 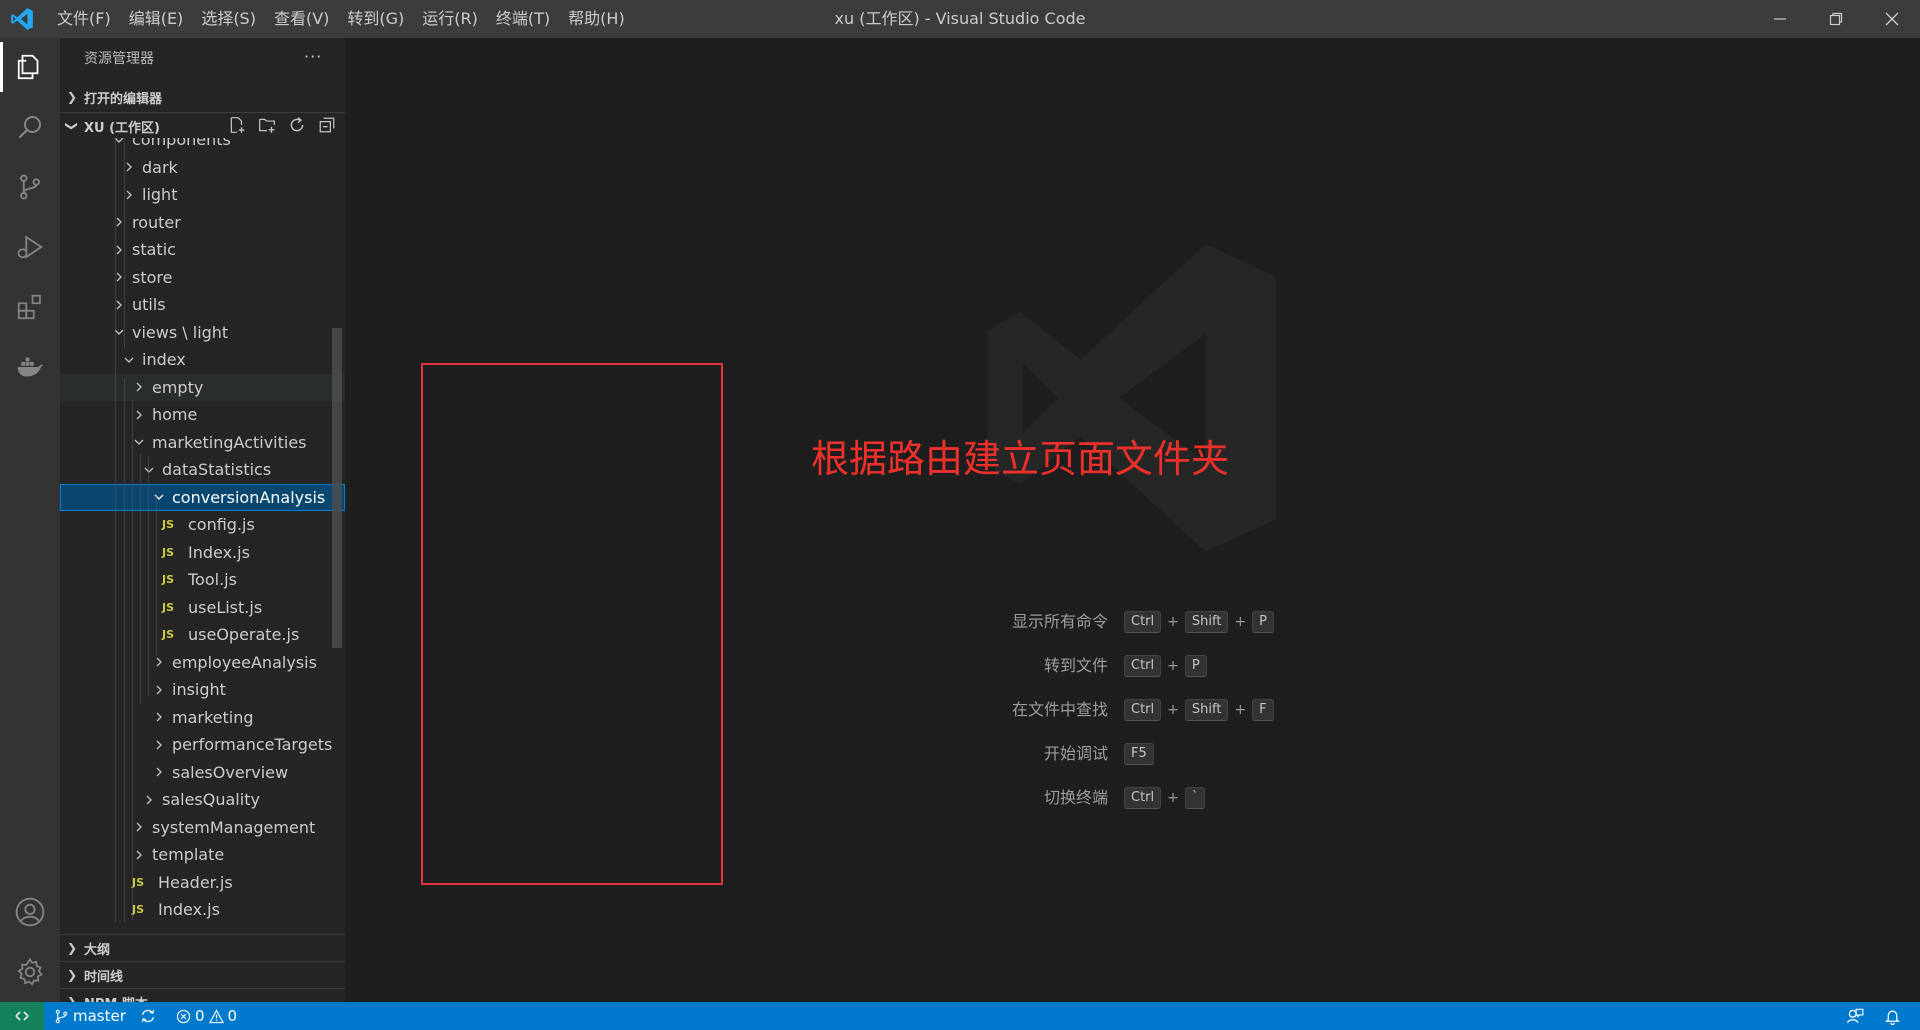 I want to click on tree-file-item: JS Tool.js, so click(x=202, y=579).